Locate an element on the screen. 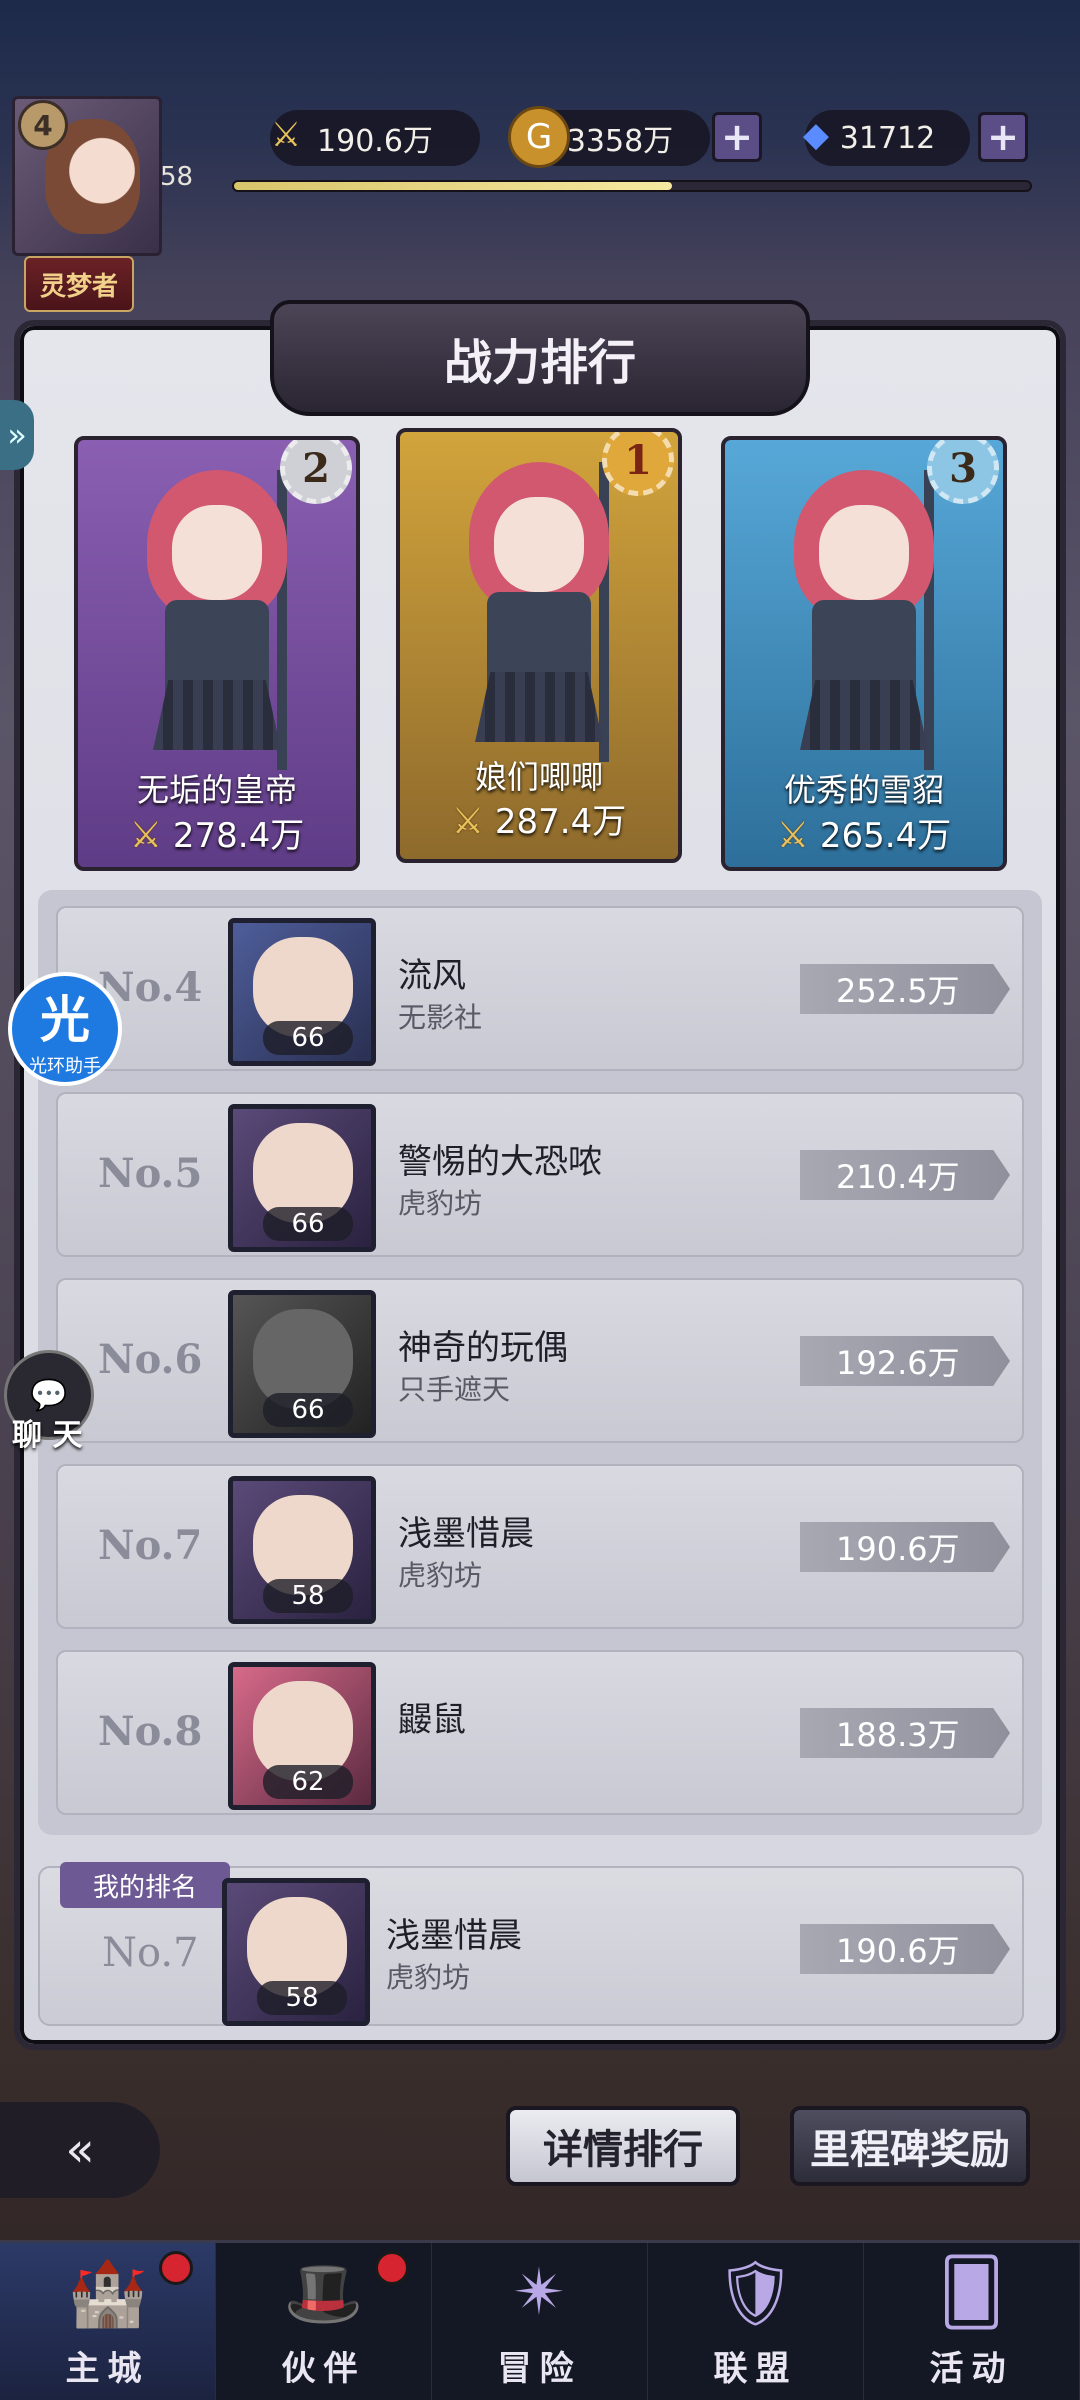 This screenshot has height=2400, width=1080. nav-partners: 🎩 伙伴 is located at coordinates (324, 2321).